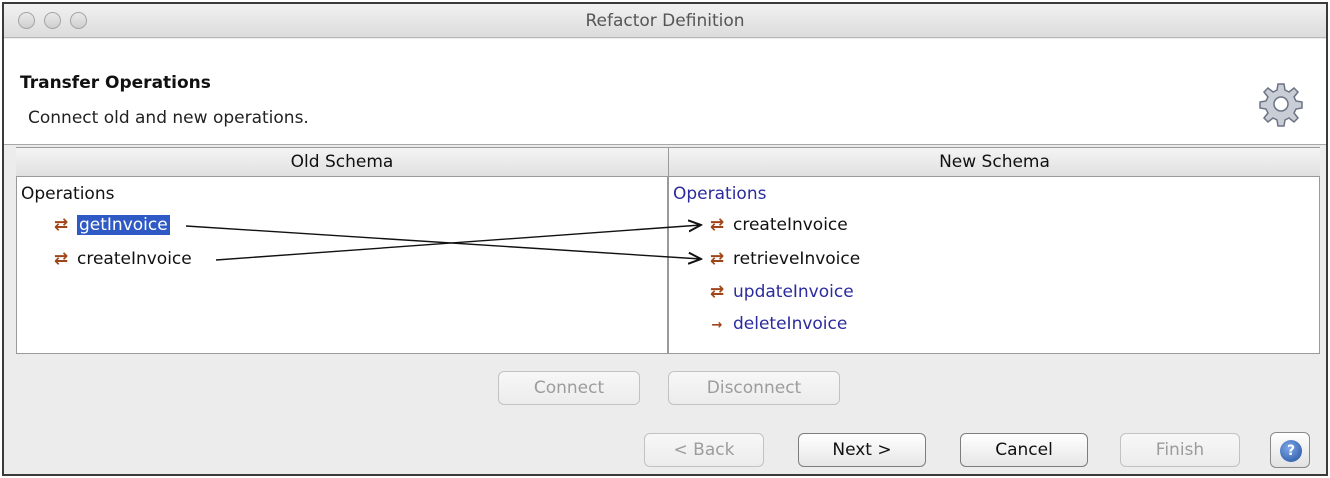 This screenshot has height=478, width=1330. What do you see at coordinates (719, 194) in the screenshot?
I see `new-operations-root: Operations` at bounding box center [719, 194].